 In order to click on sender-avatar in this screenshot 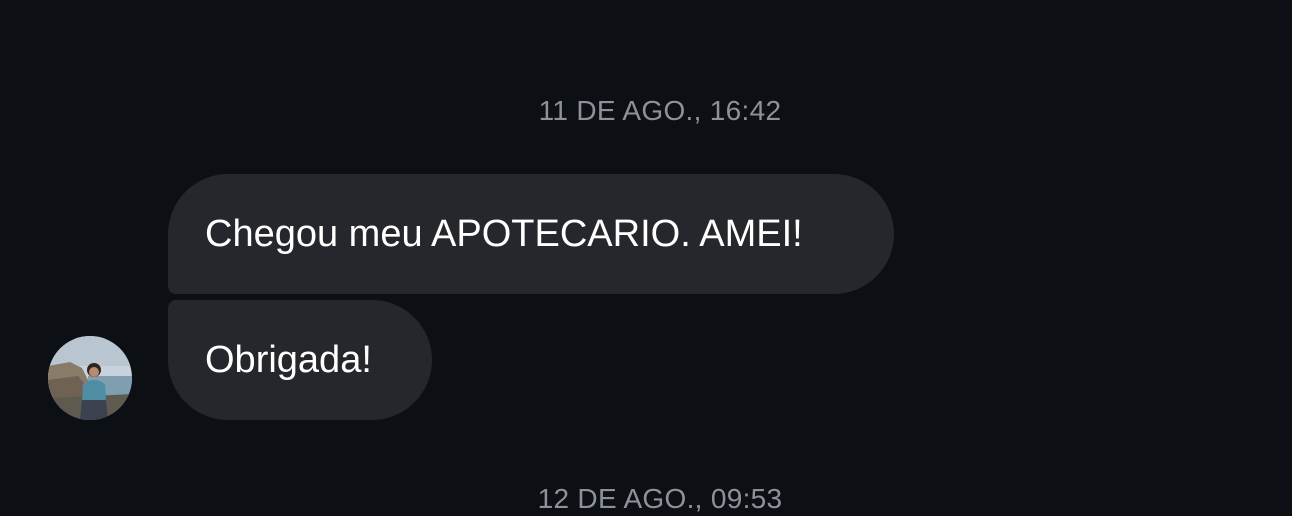, I will do `click(90, 378)`.